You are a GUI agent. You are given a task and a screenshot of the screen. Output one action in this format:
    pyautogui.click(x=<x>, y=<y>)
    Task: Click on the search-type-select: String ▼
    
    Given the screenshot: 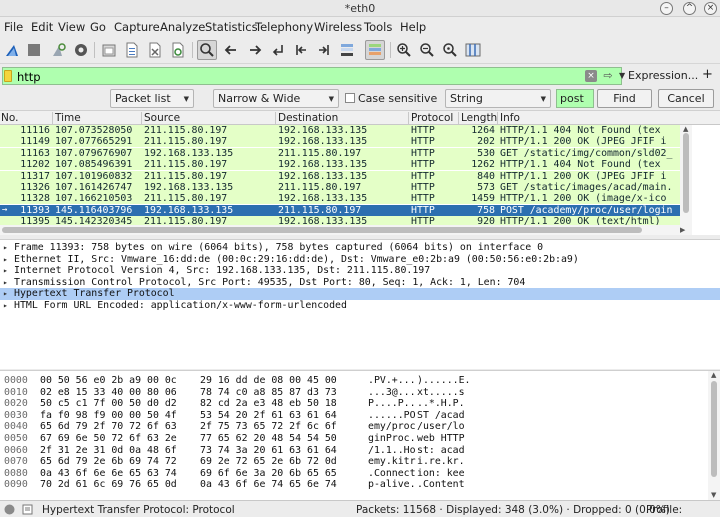 What is the action you would take?
    pyautogui.click(x=498, y=98)
    